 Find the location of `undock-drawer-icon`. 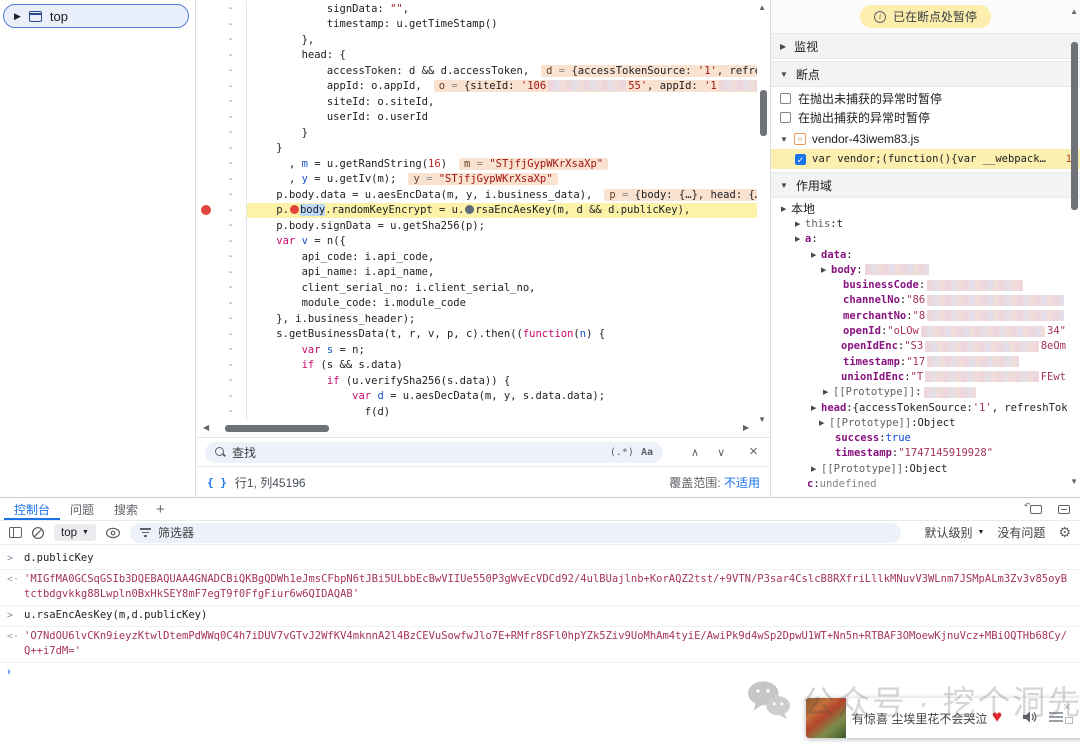

undock-drawer-icon is located at coordinates (1033, 507).